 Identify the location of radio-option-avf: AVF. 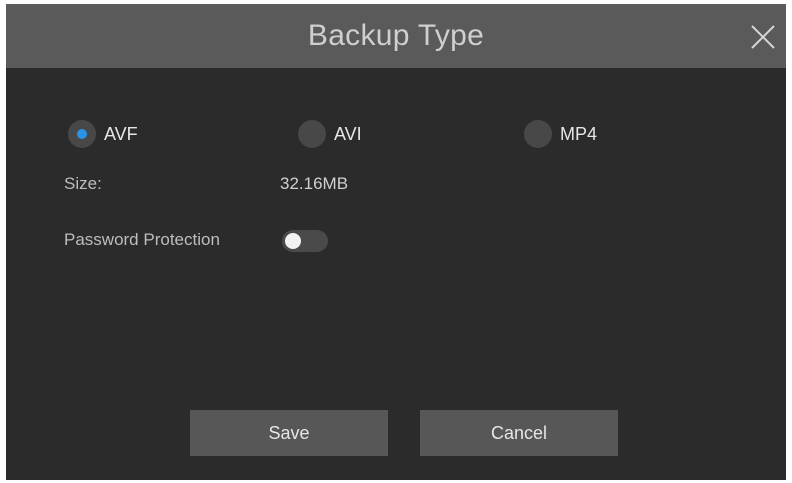
(103, 134).